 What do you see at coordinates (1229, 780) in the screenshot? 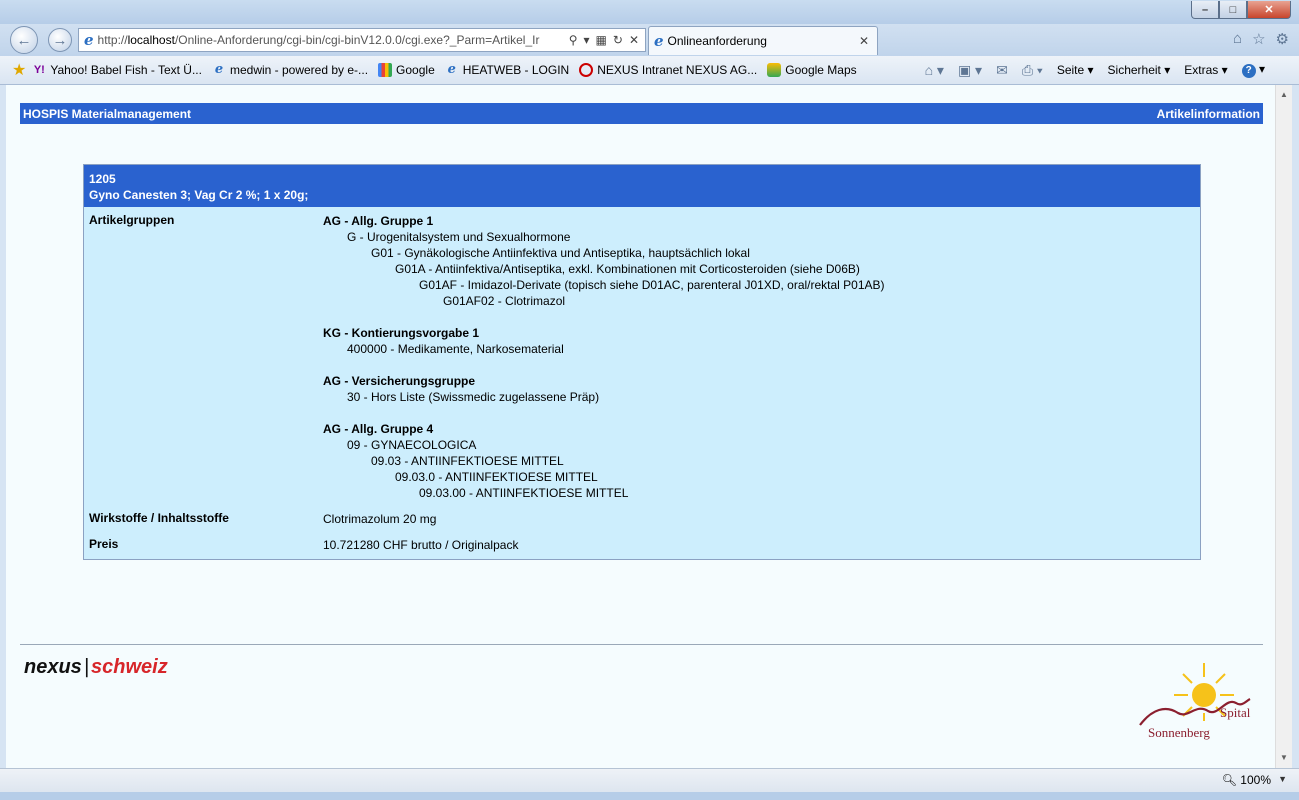
I see `zoom-icon: 🔍︎` at bounding box center [1229, 780].